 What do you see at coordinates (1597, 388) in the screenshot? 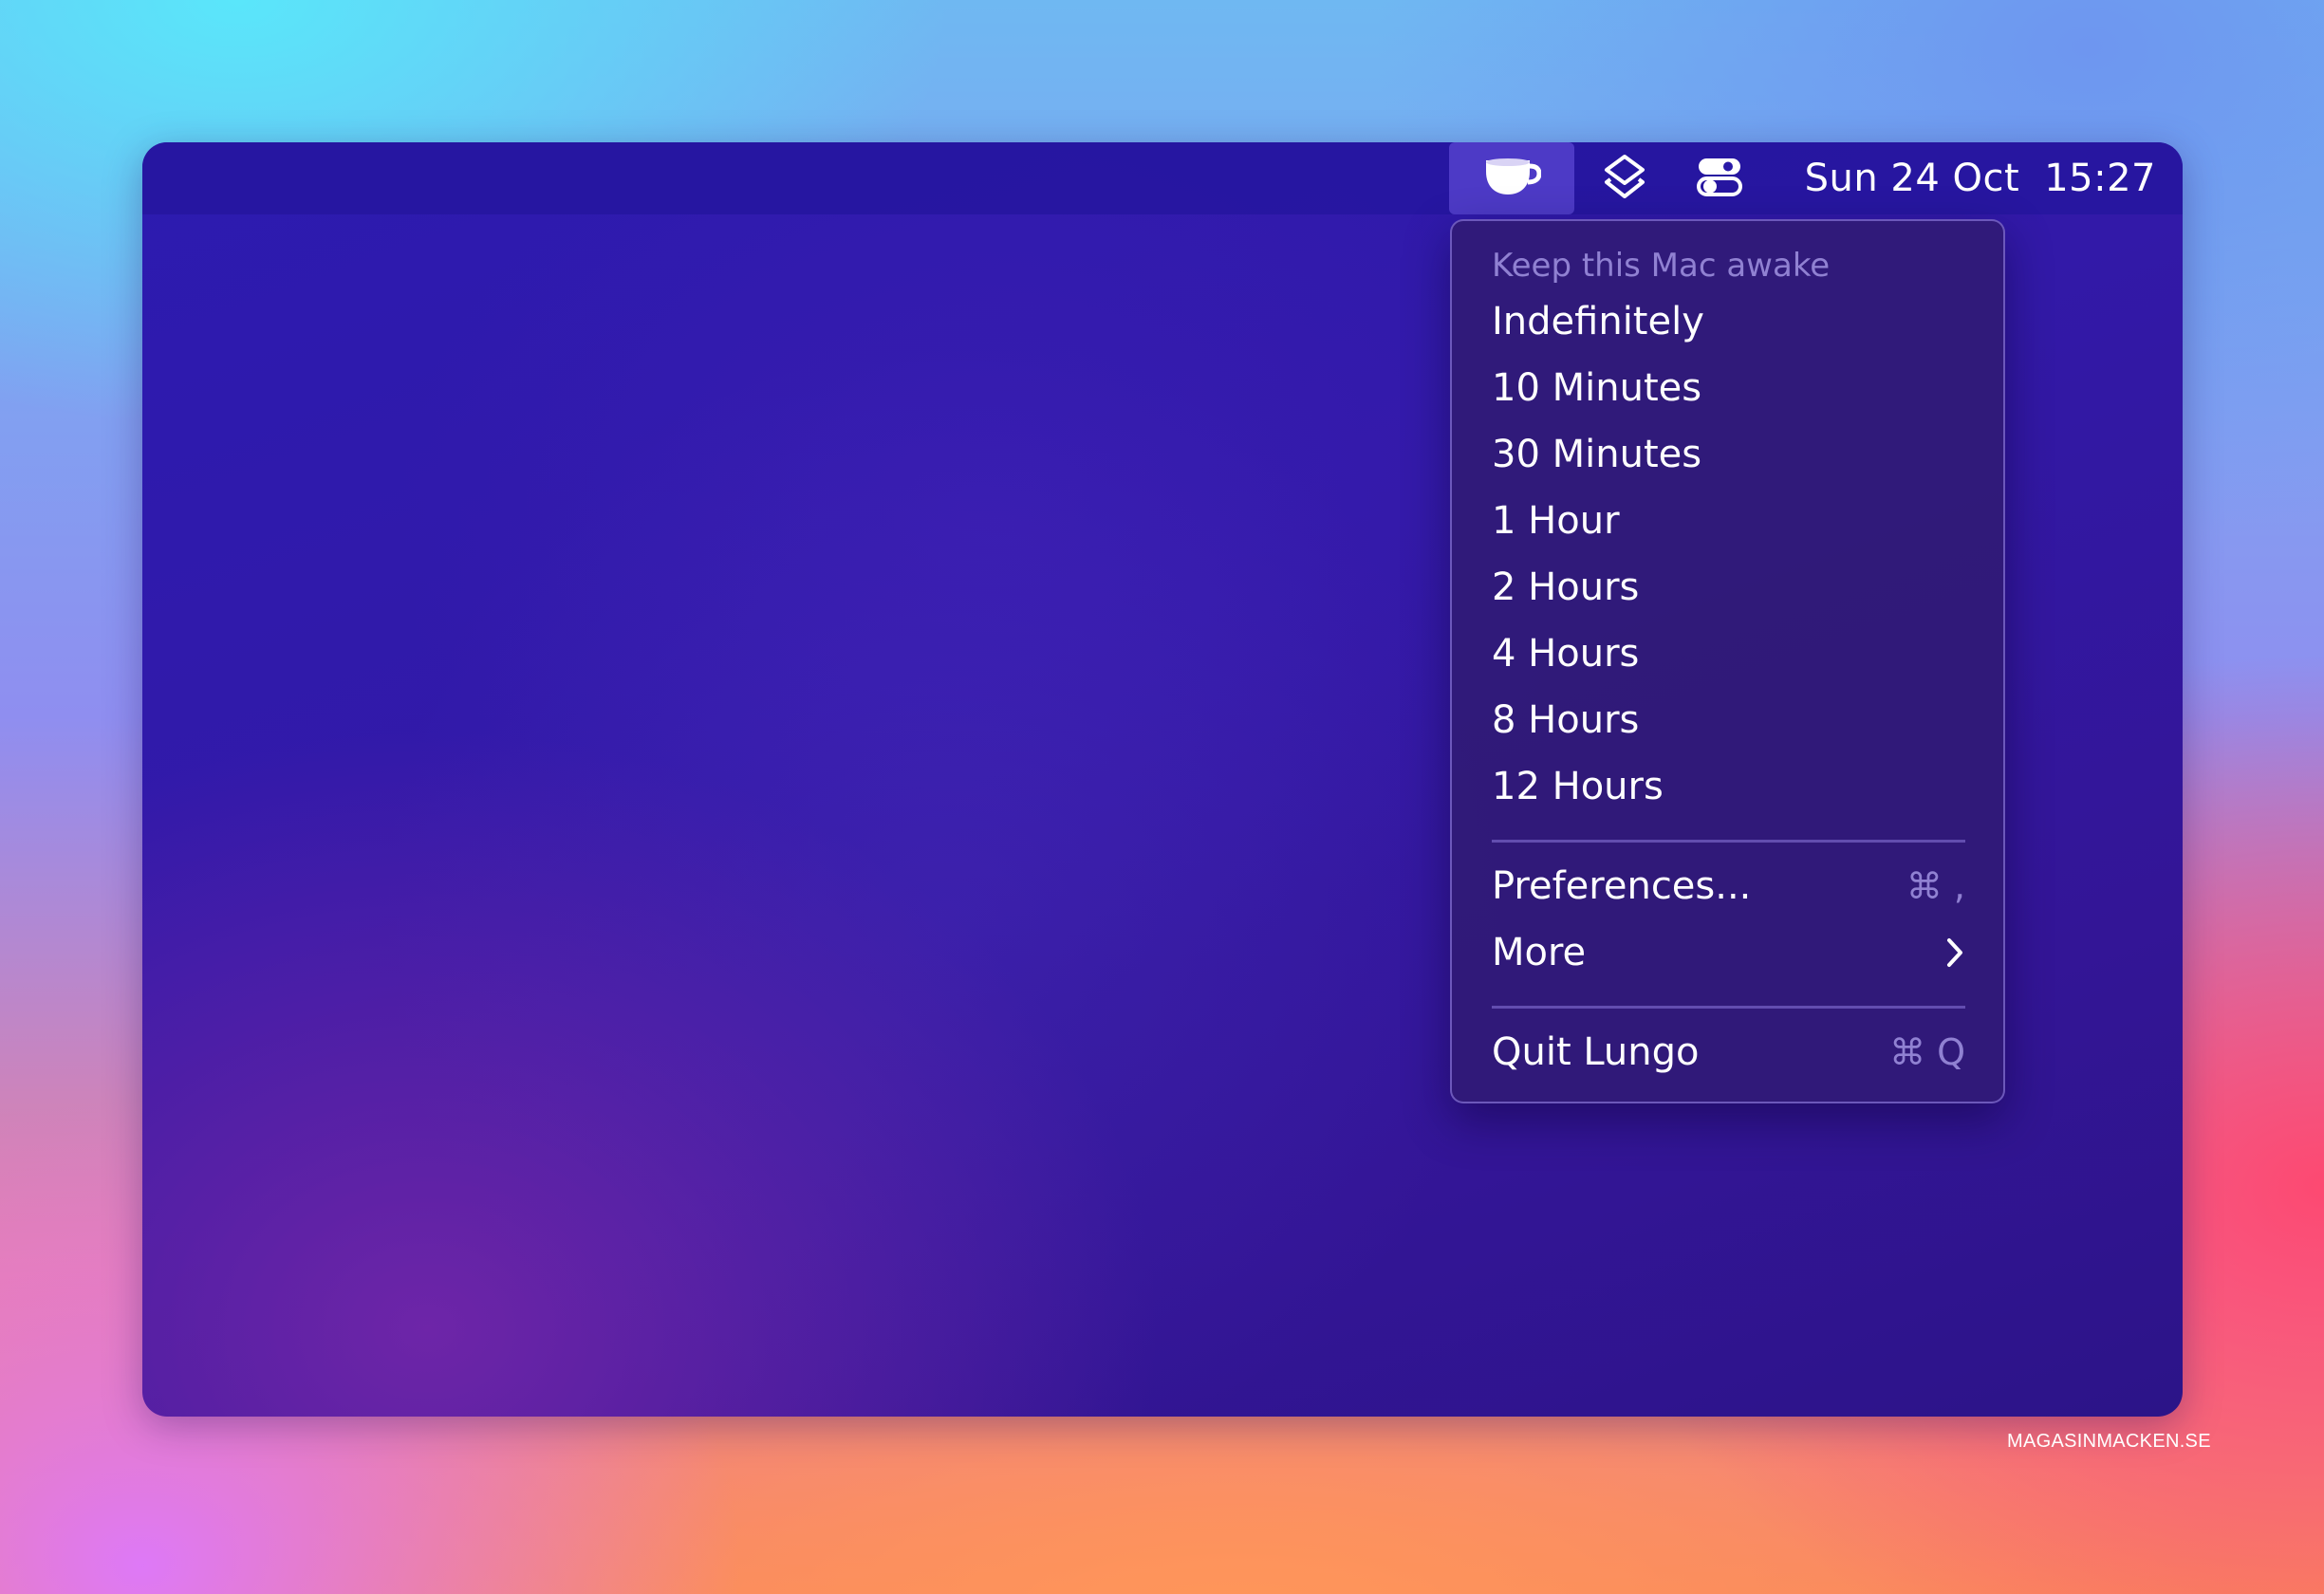
I see `menu-item-label: 10 Minutes` at bounding box center [1597, 388].